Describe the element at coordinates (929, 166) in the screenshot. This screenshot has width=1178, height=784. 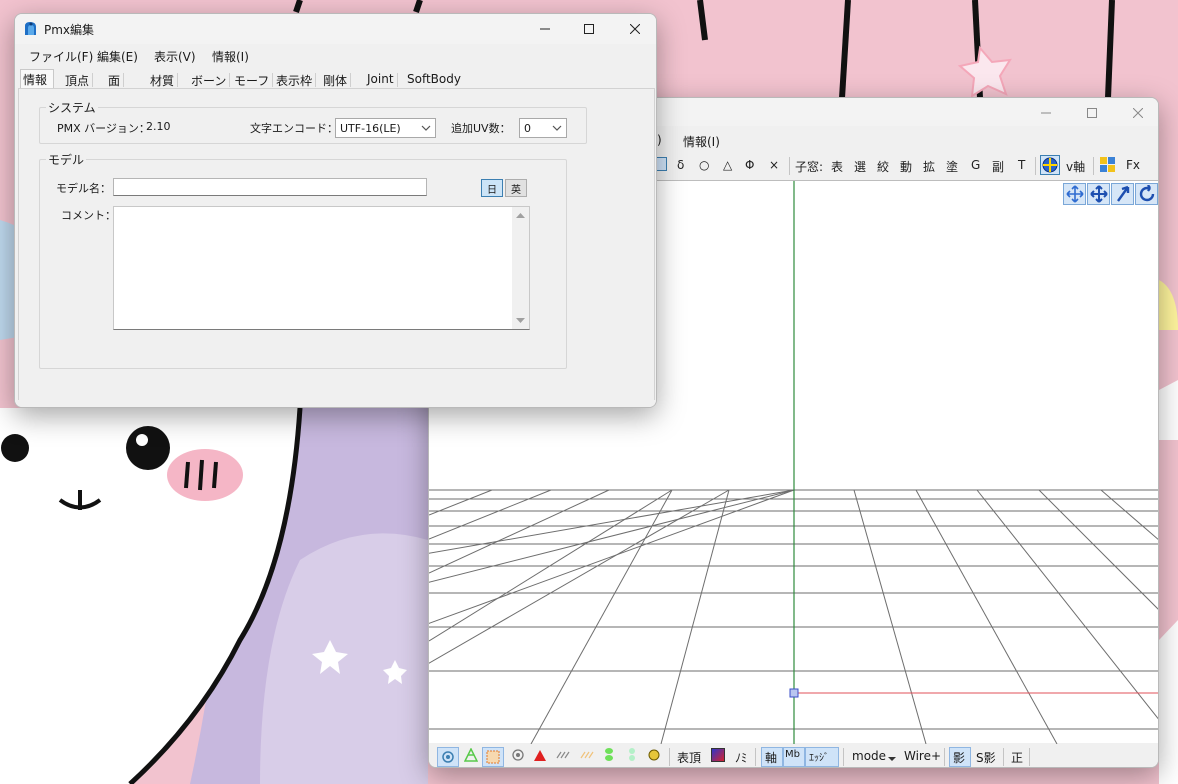
I see `child-window-scale: 拡` at that location.